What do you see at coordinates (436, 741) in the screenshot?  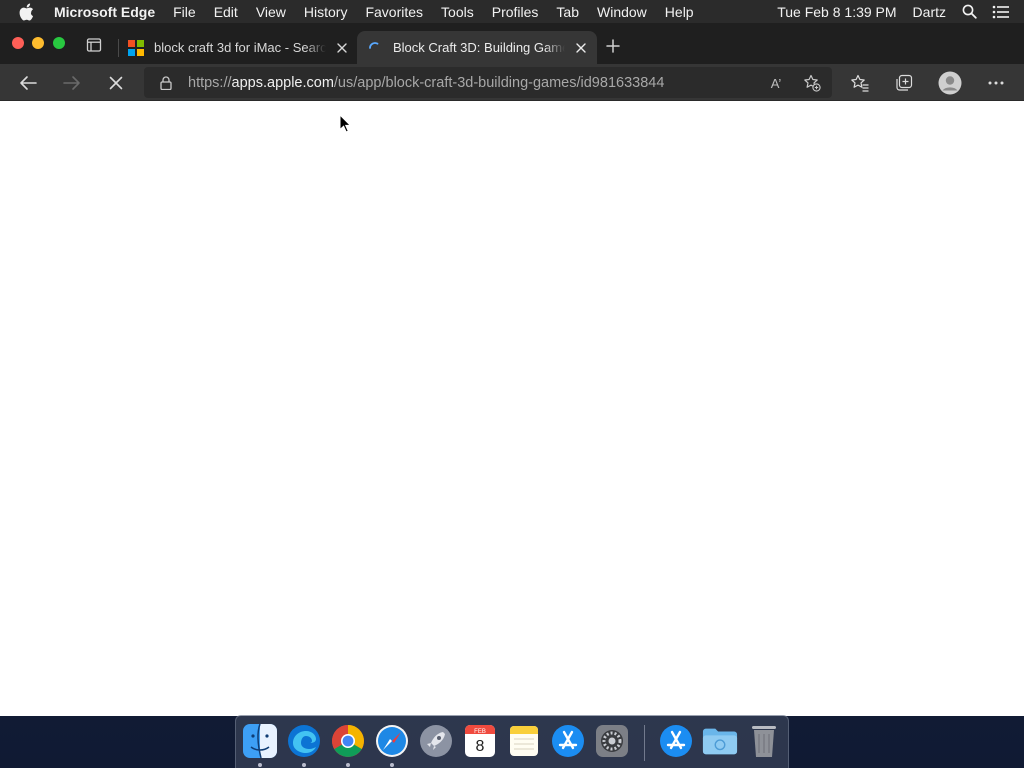 I see `dock-launchpad-icon` at bounding box center [436, 741].